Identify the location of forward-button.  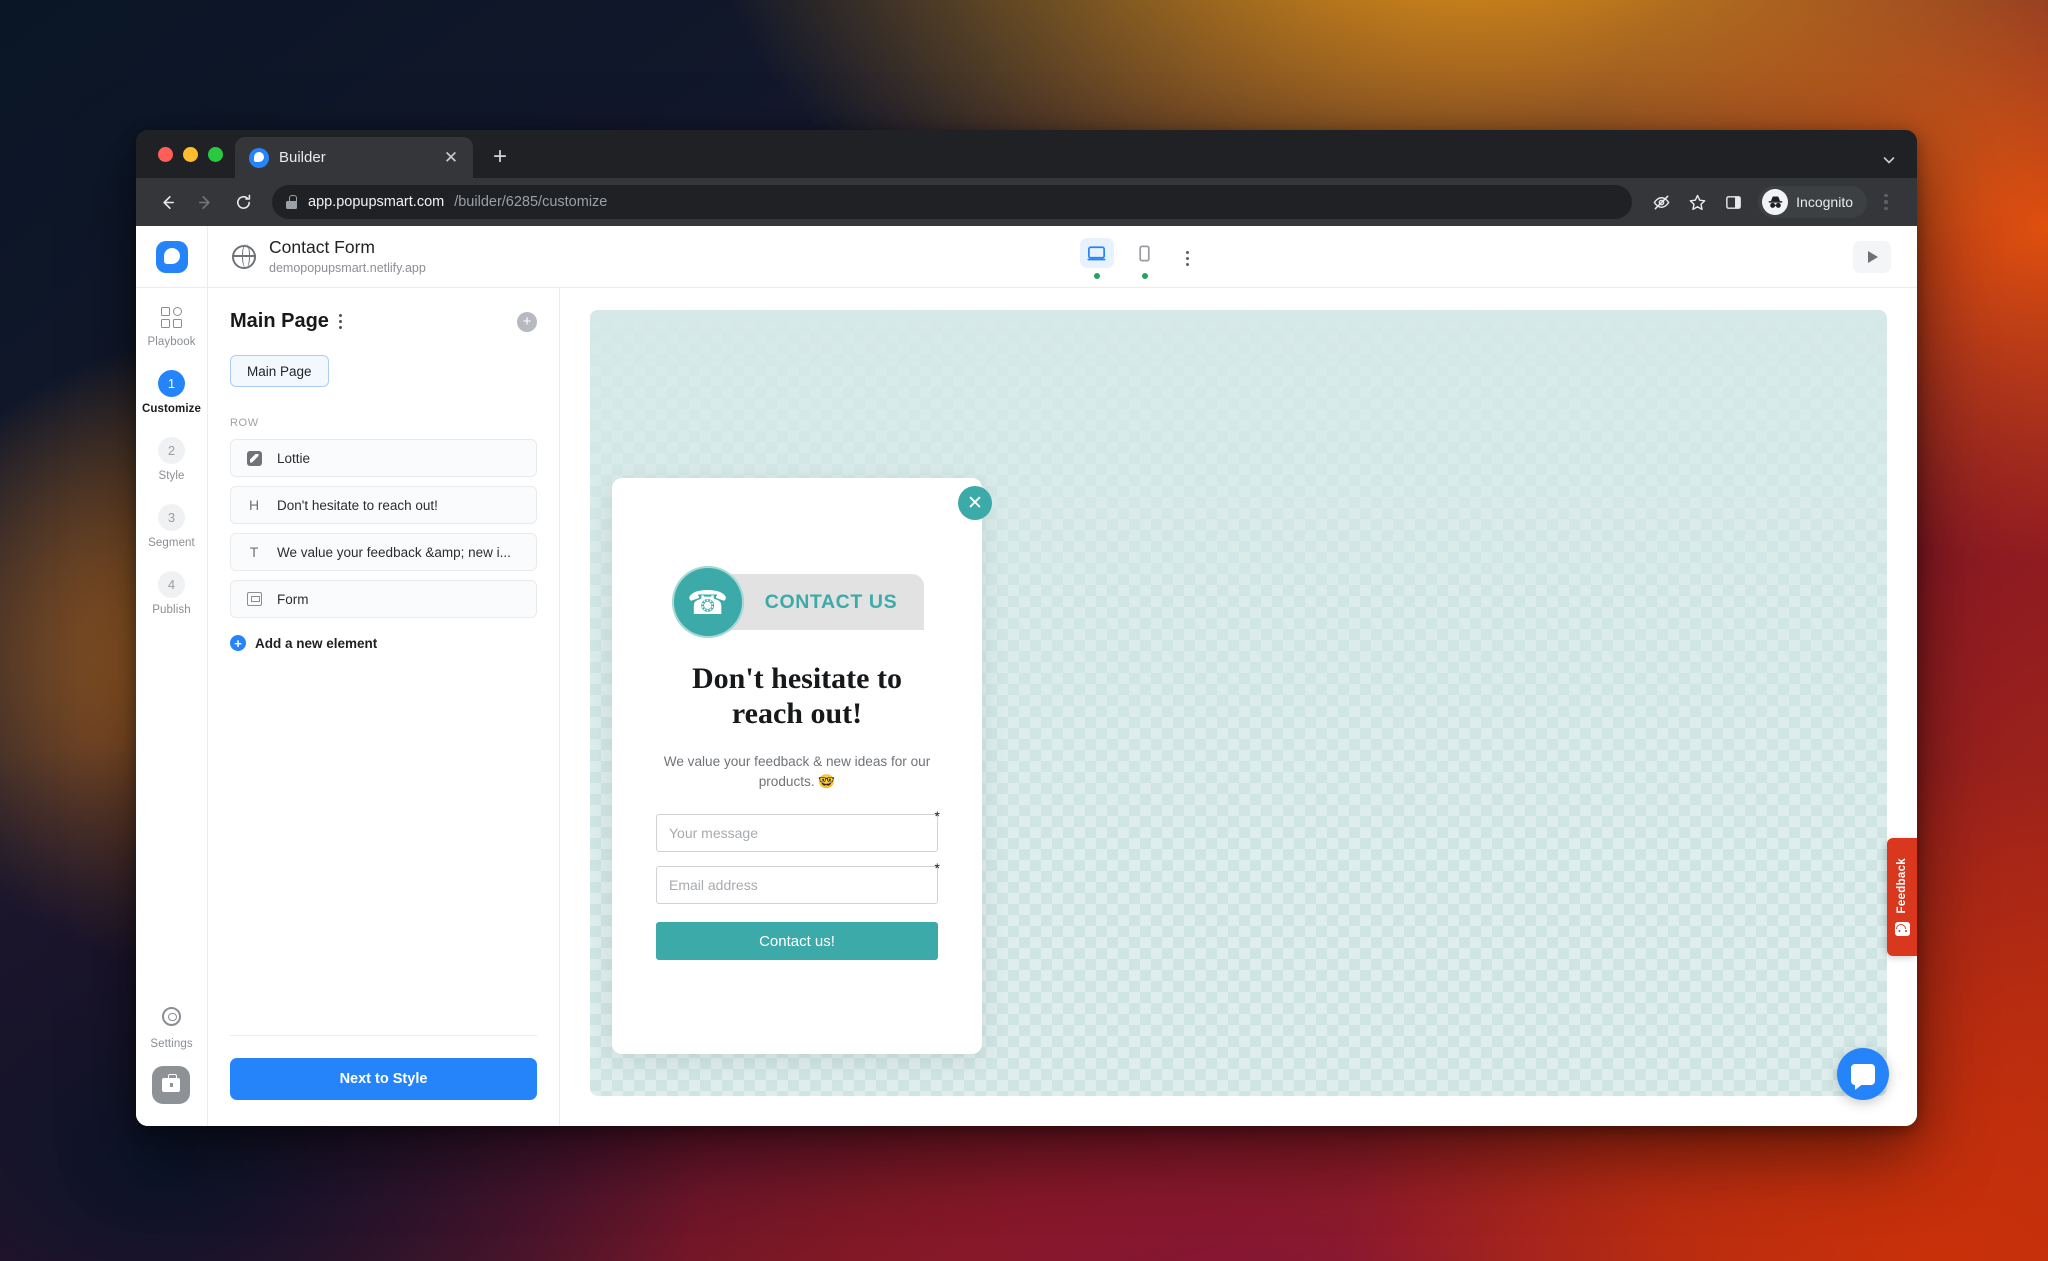
(205, 202).